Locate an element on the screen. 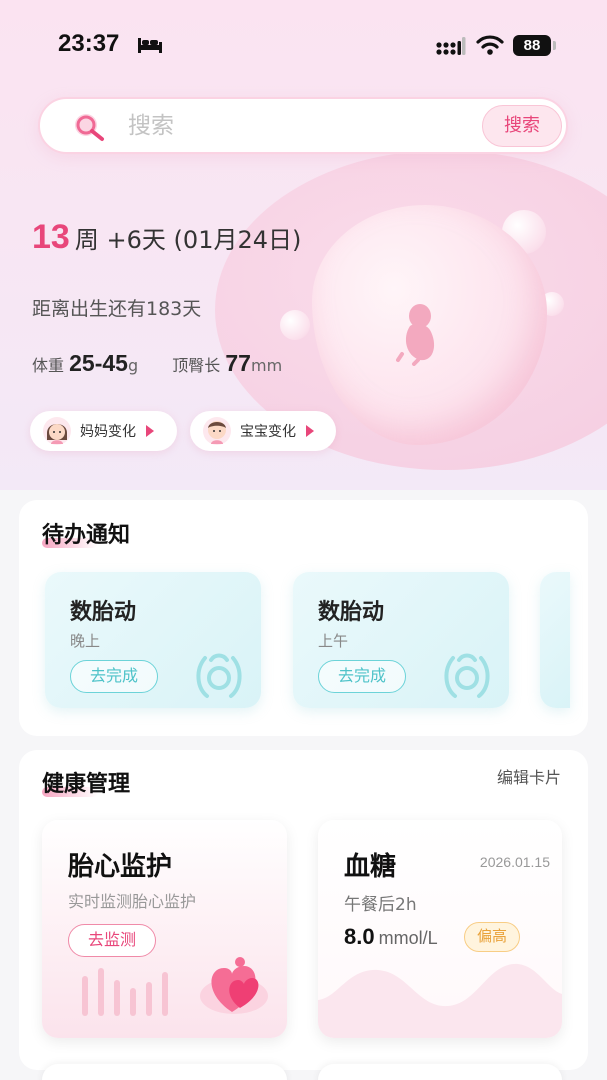 The width and height of the screenshot is (607, 1080). weight-value: 25-45 is located at coordinates (98, 363).